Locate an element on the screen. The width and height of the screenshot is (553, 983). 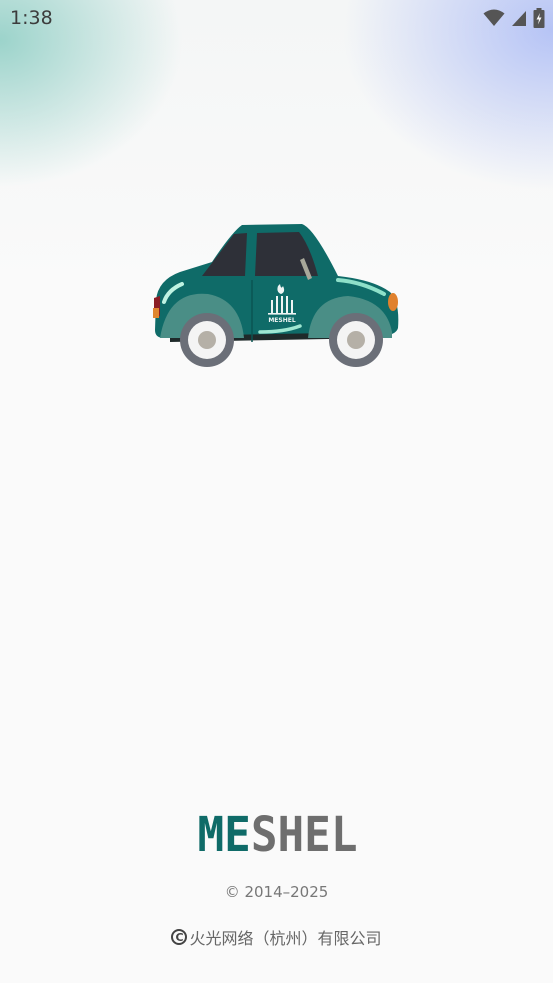
wifi-icon is located at coordinates (494, 17).